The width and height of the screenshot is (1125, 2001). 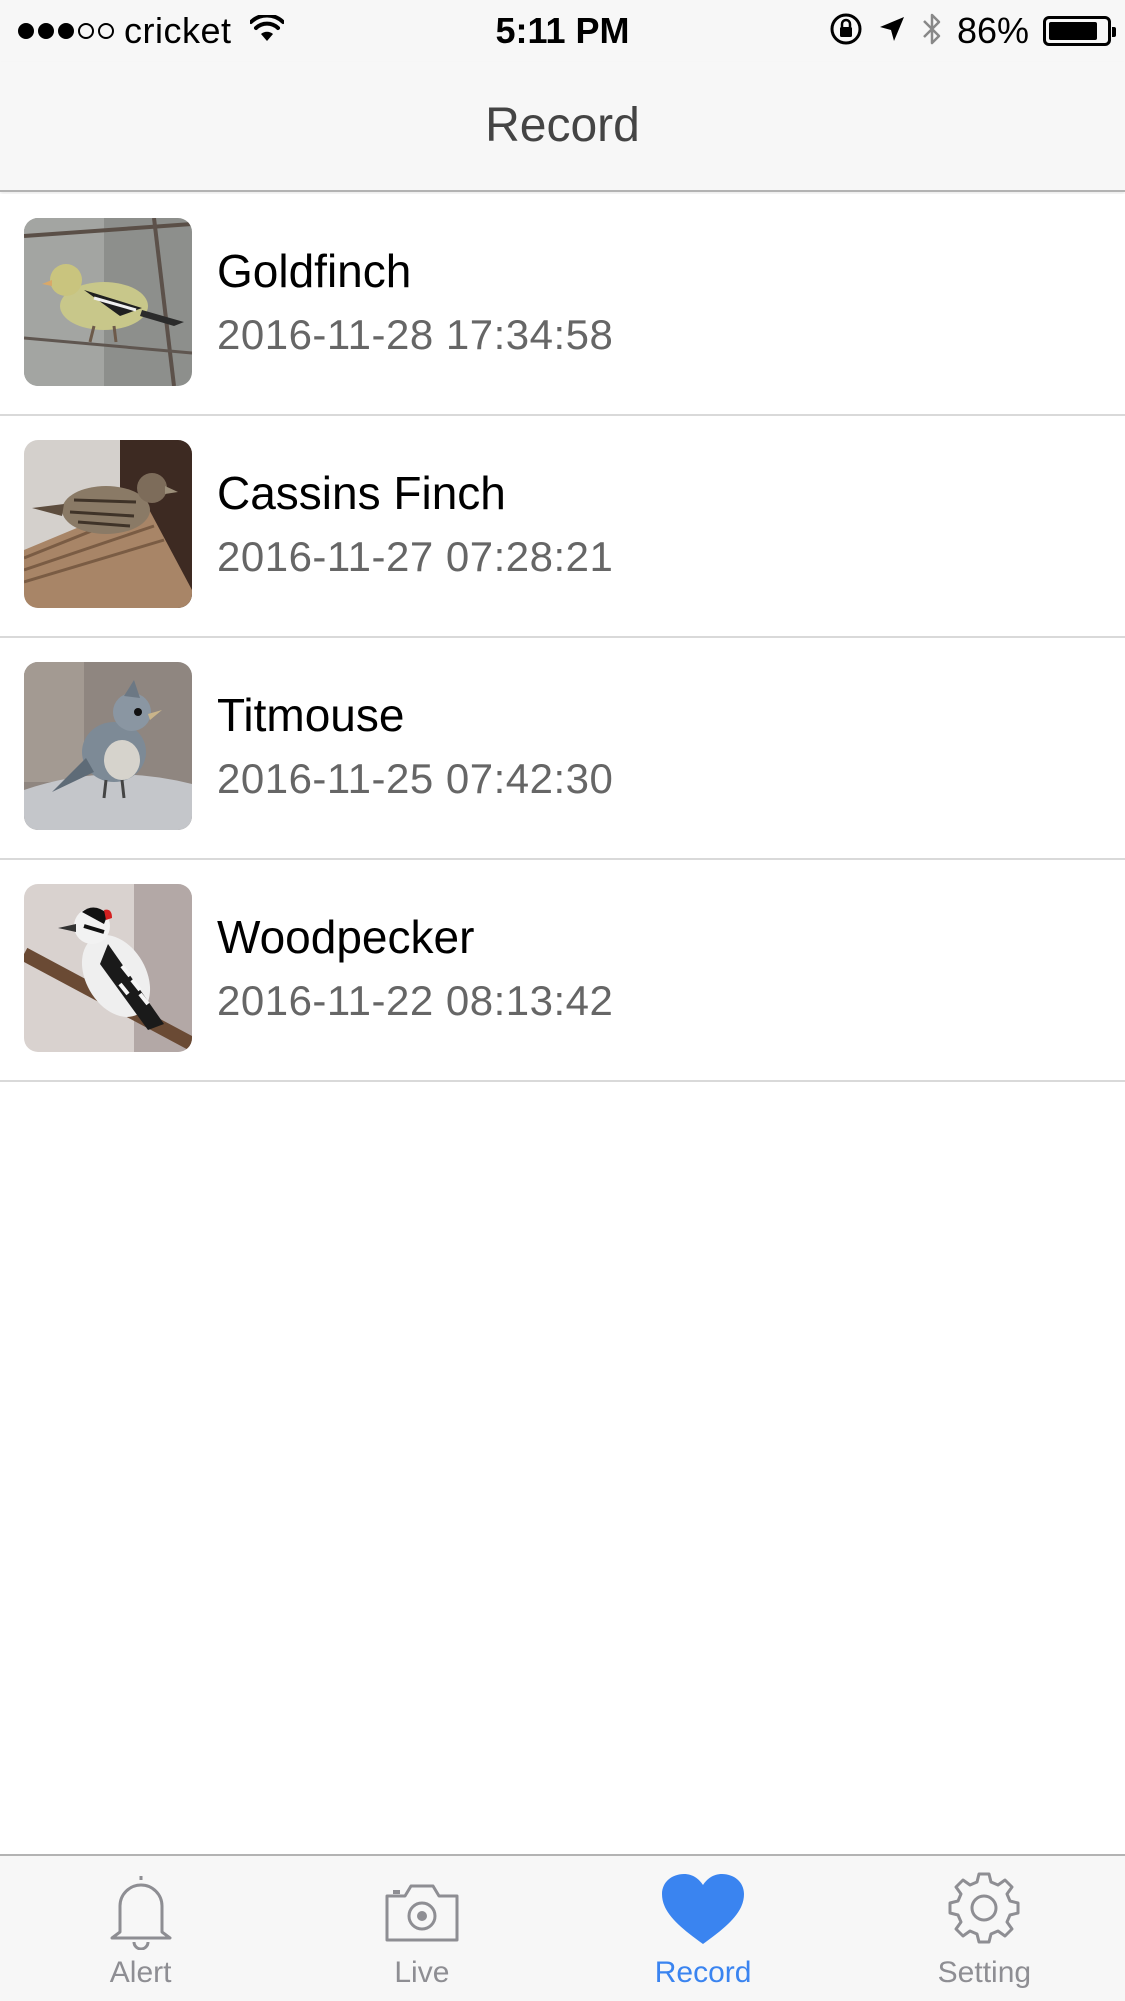 I want to click on bell-icon, so click(x=141, y=1910).